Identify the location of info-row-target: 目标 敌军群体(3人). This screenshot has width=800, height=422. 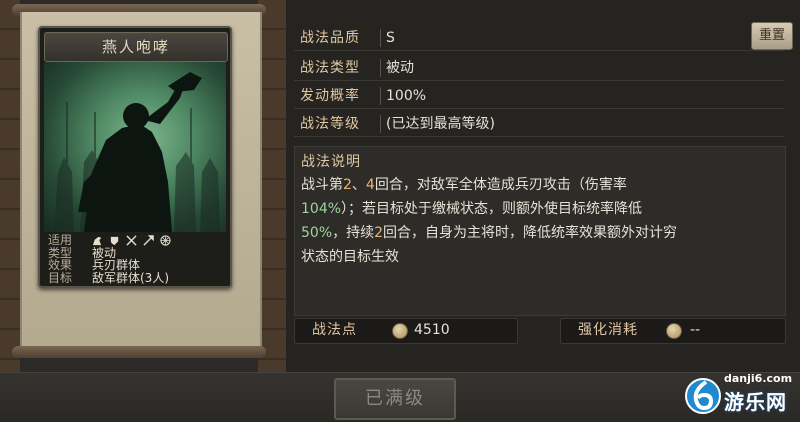
(135, 277).